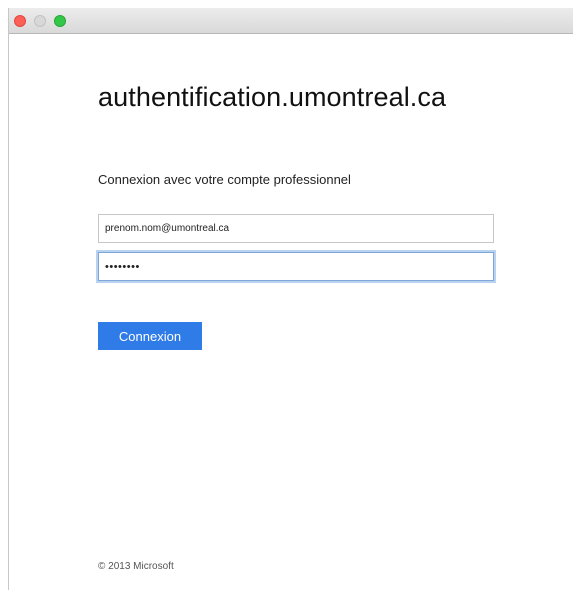 This screenshot has height=590, width=573. What do you see at coordinates (291, 21) in the screenshot?
I see `title-bar` at bounding box center [291, 21].